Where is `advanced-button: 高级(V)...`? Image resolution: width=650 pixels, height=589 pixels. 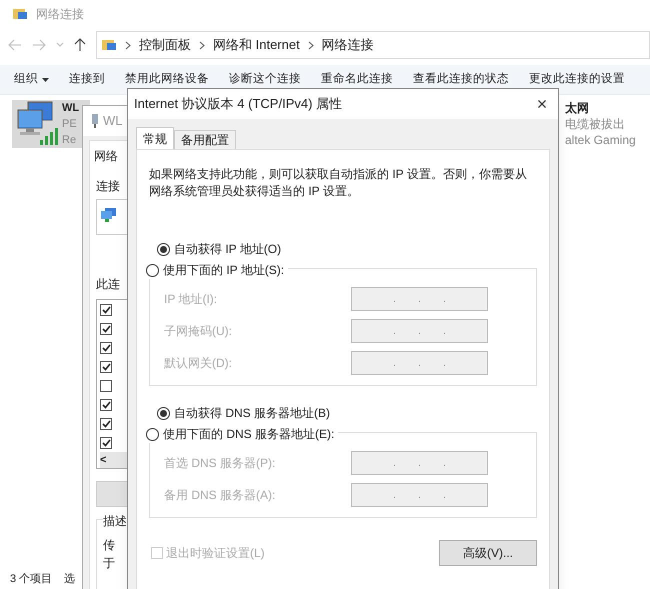
advanced-button: 高级(V)... is located at coordinates (488, 553).